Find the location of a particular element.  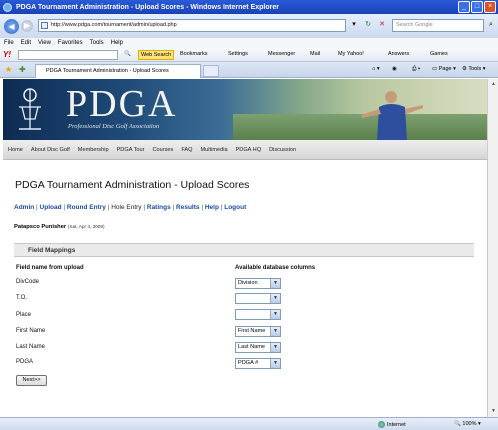

zoom-control: 🔍 100% ▾ is located at coordinates (467, 424).